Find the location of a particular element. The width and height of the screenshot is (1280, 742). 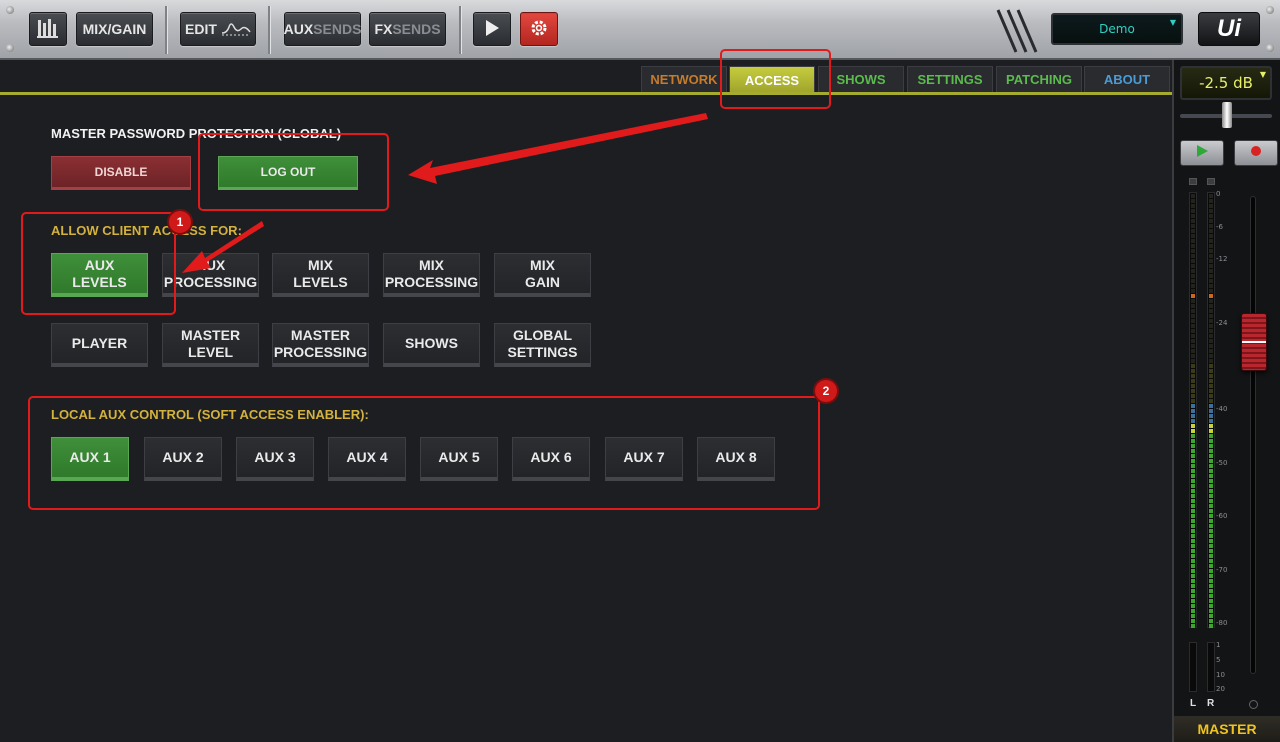

master-fader-handle is located at coordinates (1254, 342).